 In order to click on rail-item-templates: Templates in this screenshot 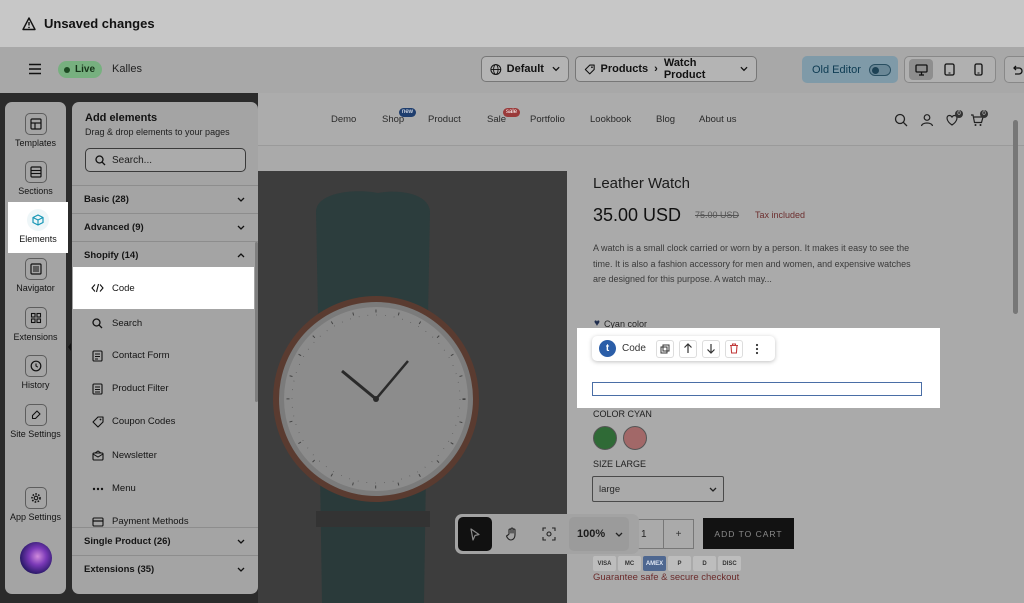, I will do `click(35, 130)`.